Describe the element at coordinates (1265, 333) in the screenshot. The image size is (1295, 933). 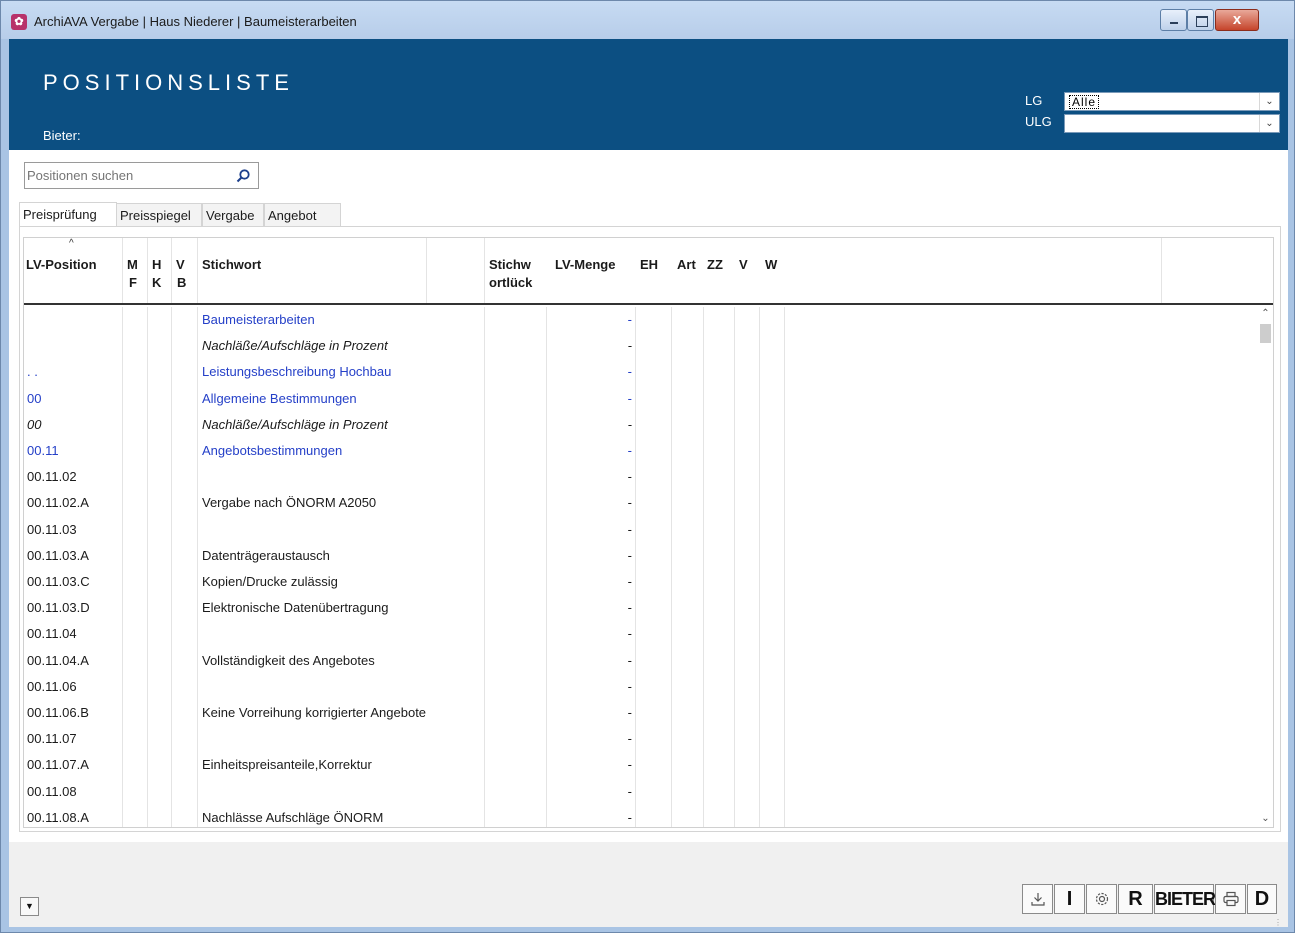
I see `scrollbar-thumb` at that location.